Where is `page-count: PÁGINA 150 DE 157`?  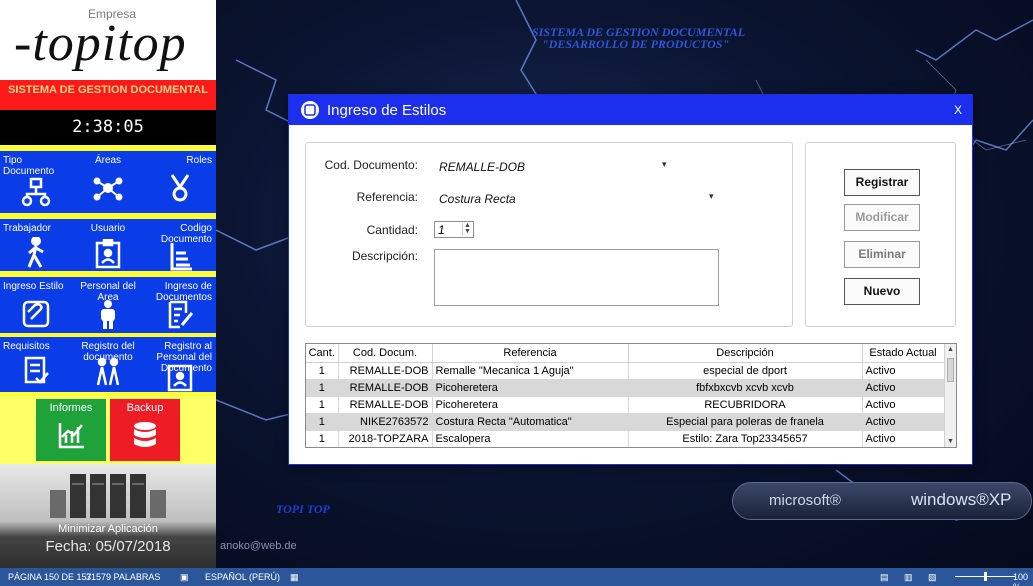
page-count: PÁGINA 150 DE 157 is located at coordinates (50, 577).